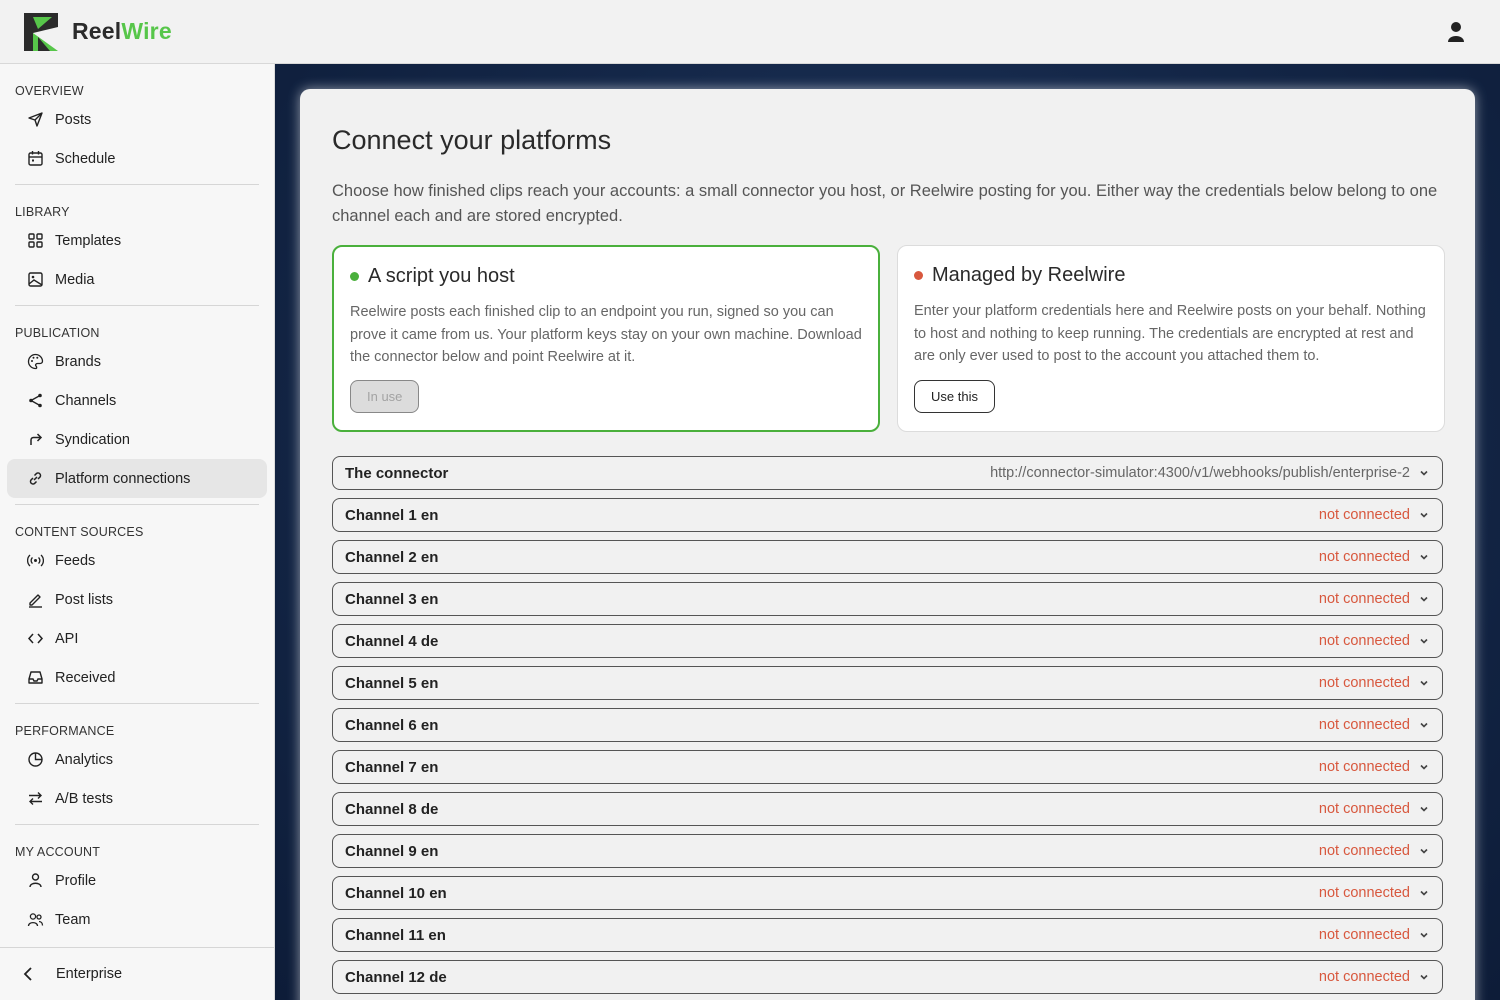  Describe the element at coordinates (397, 473) in the screenshot. I see `accordion-label: The connector` at that location.